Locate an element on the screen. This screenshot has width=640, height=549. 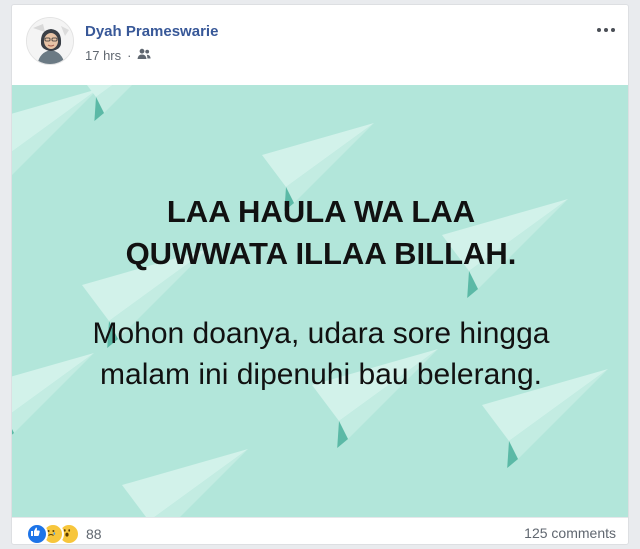
post-header: Dyah Prameswarie 17 hrs · is located at coordinates (320, 45).